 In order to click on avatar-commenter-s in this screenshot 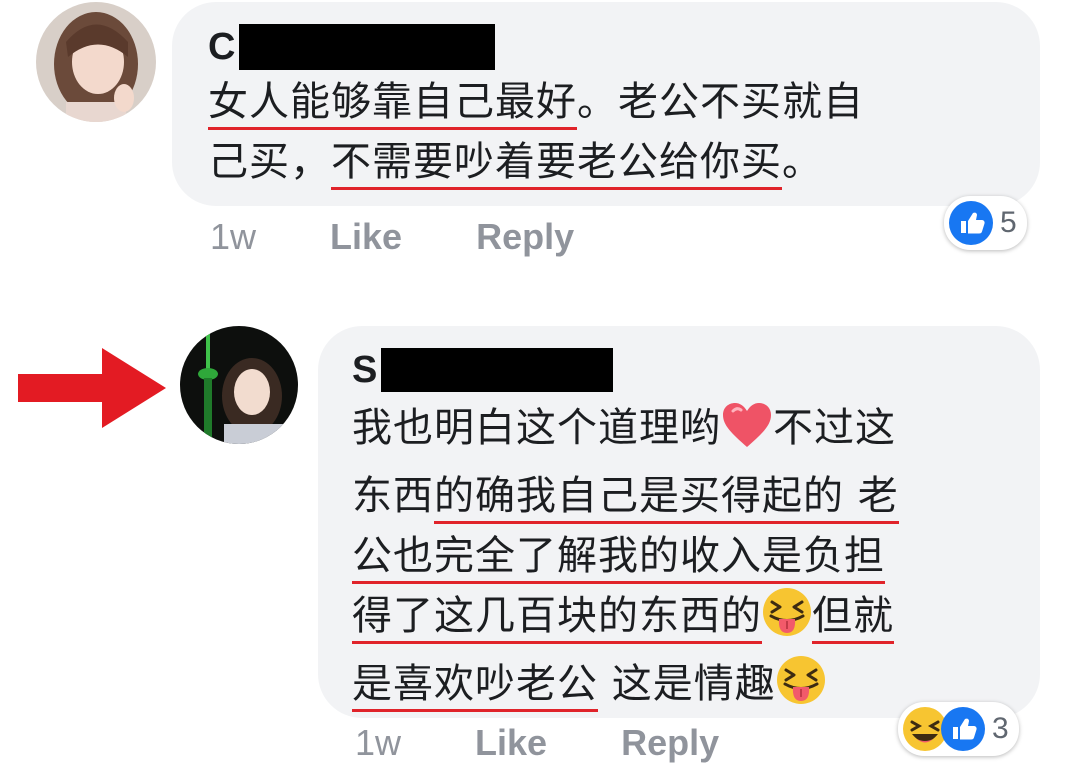, I will do `click(239, 385)`.